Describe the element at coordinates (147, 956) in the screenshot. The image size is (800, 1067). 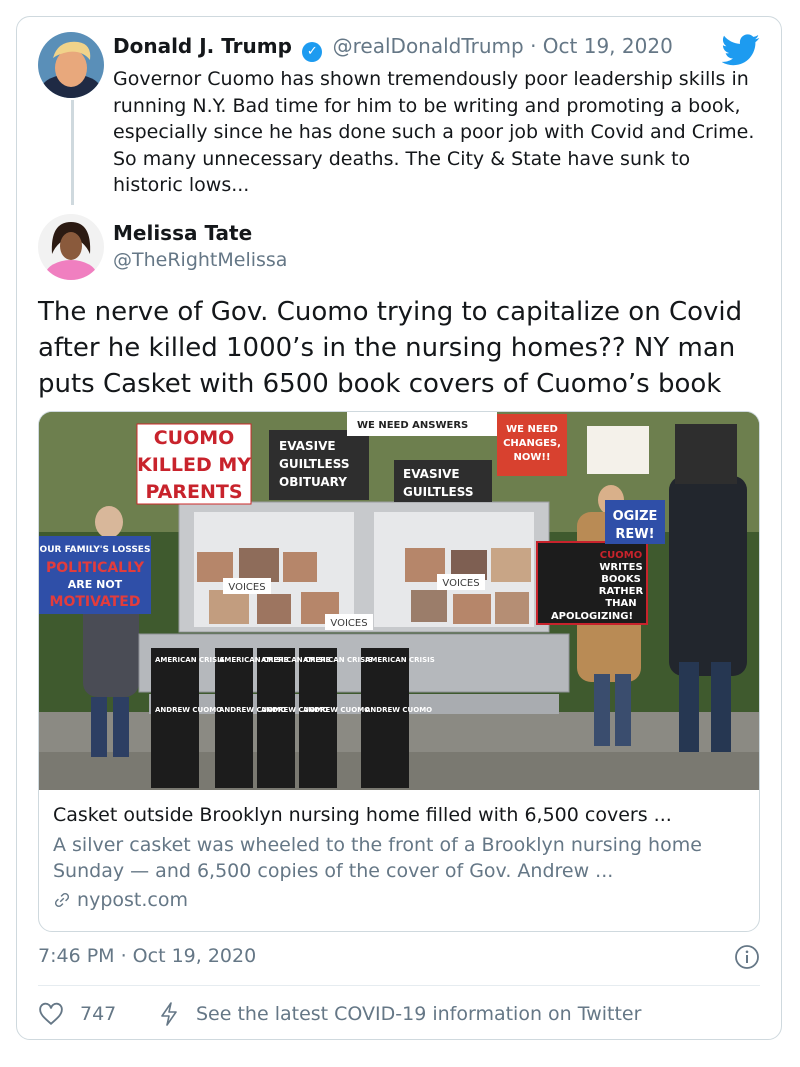
I see `tweet-timestamp: 7:46 PM · Oct 19, 2020` at that location.